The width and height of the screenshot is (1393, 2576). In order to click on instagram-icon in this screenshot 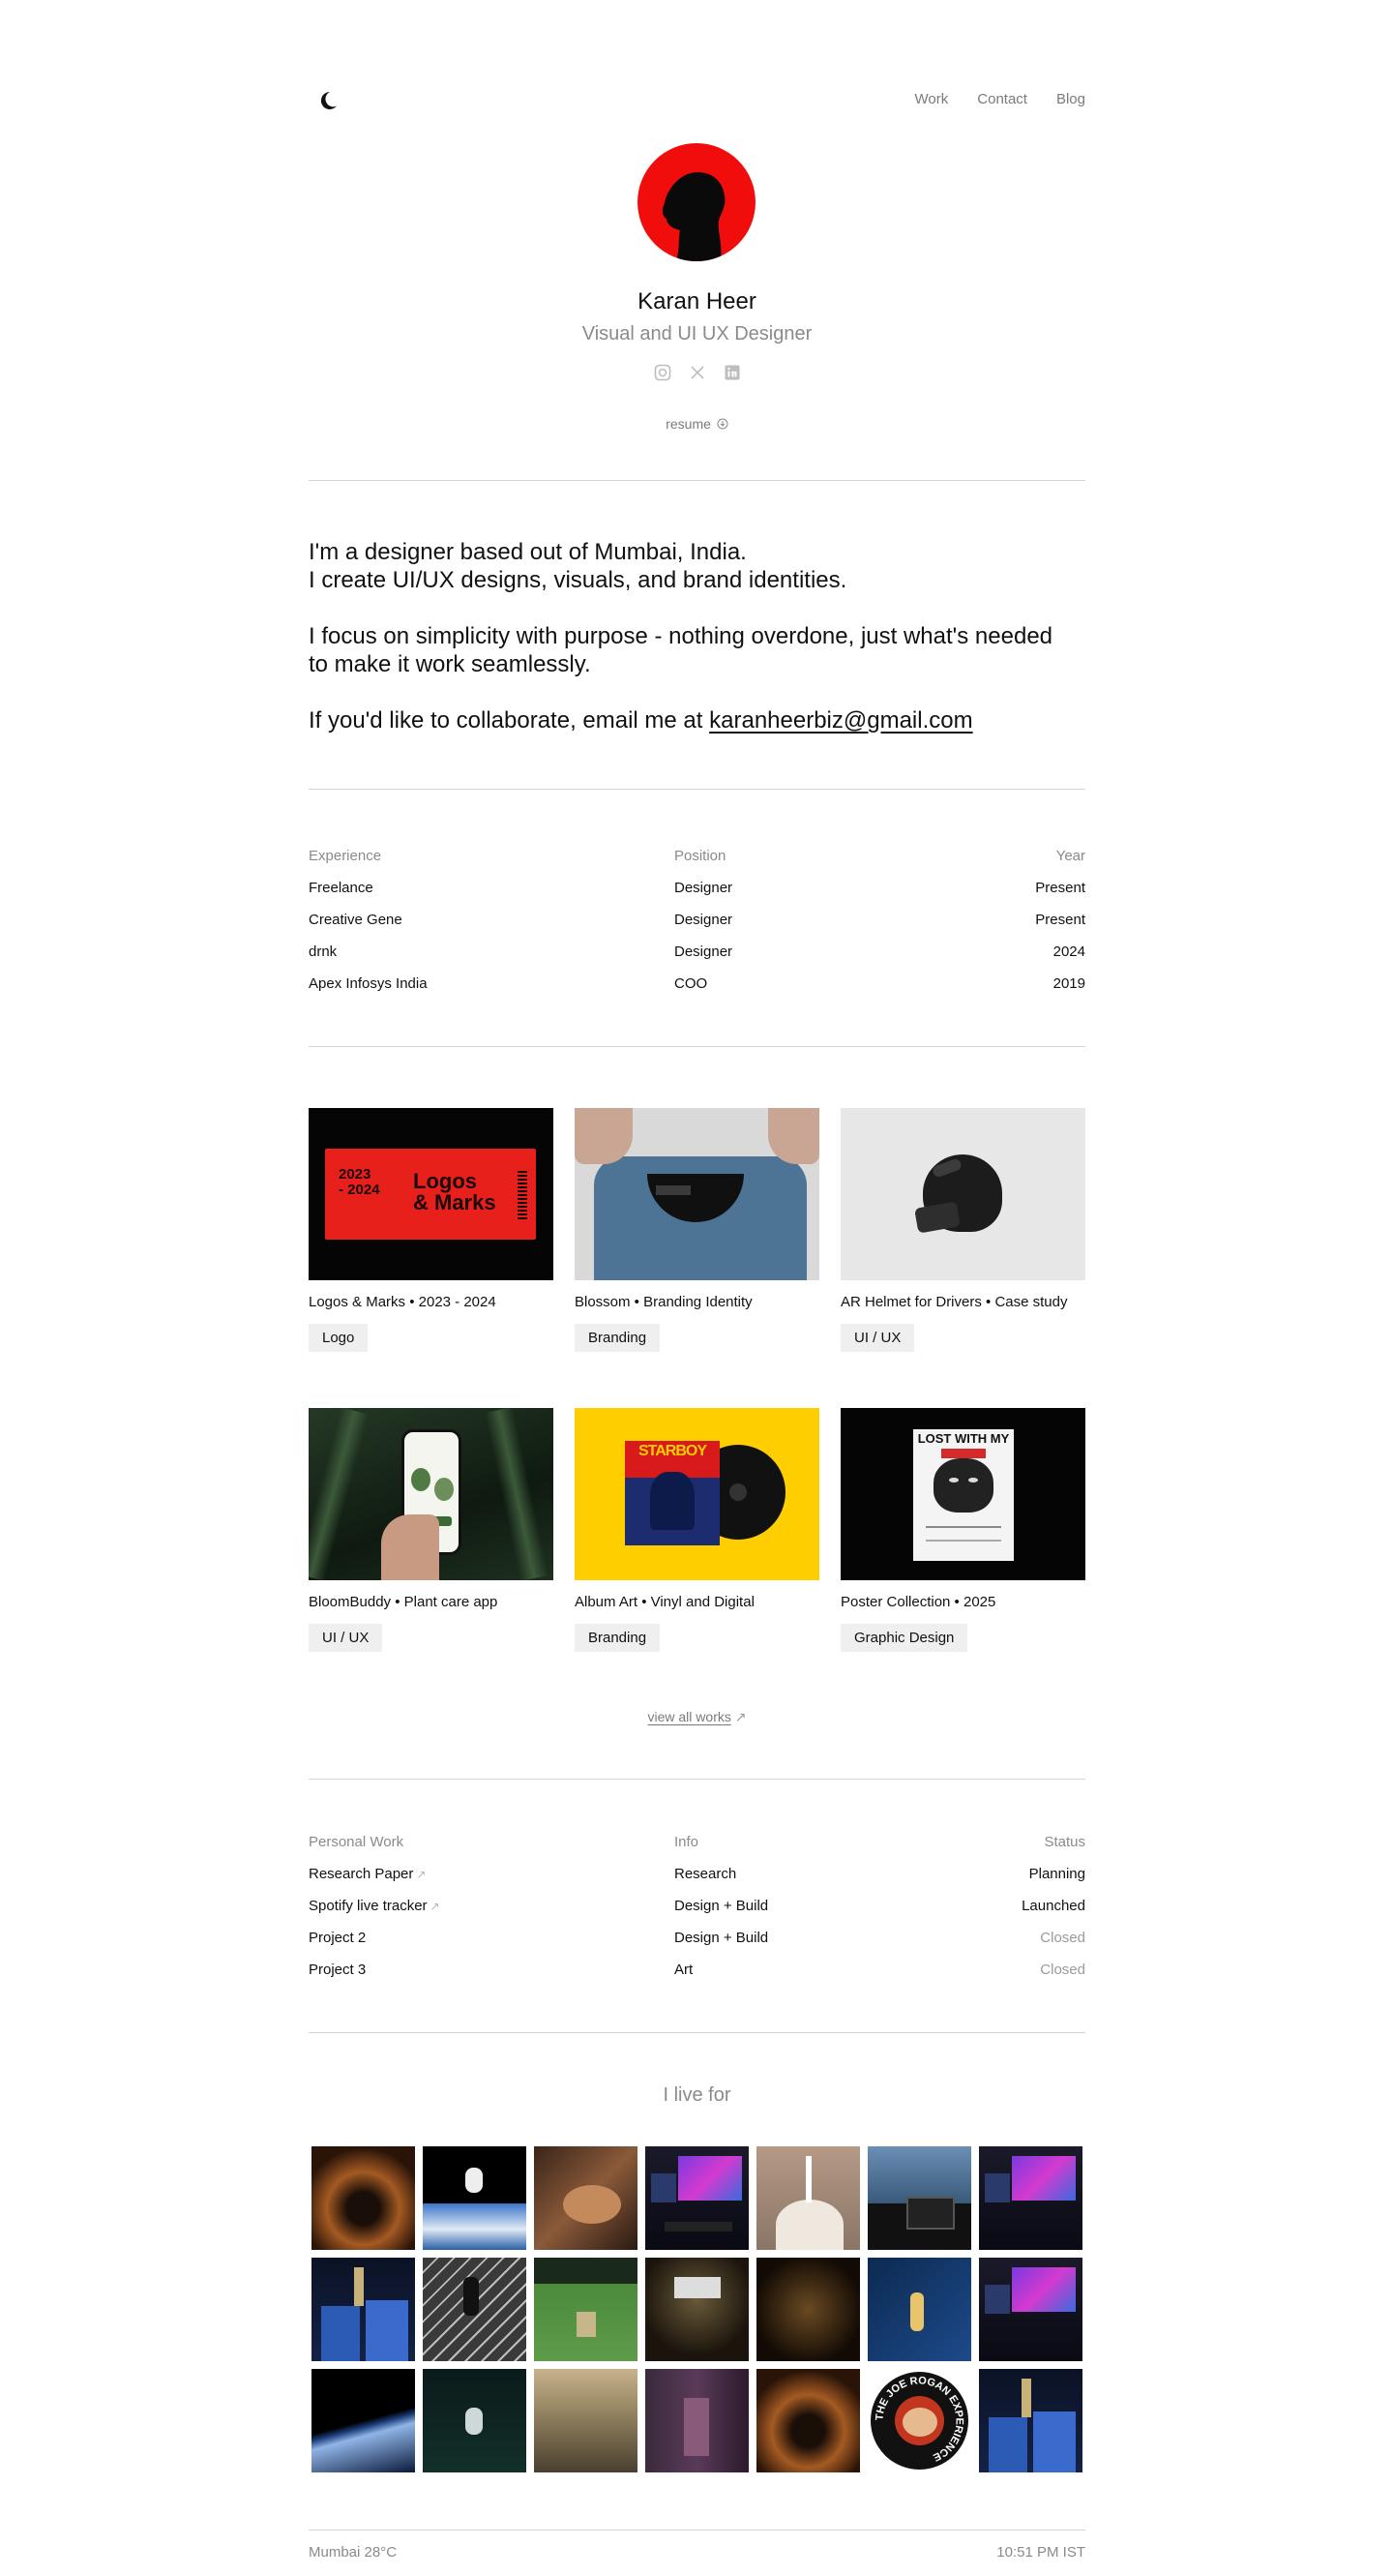, I will do `click(662, 372)`.